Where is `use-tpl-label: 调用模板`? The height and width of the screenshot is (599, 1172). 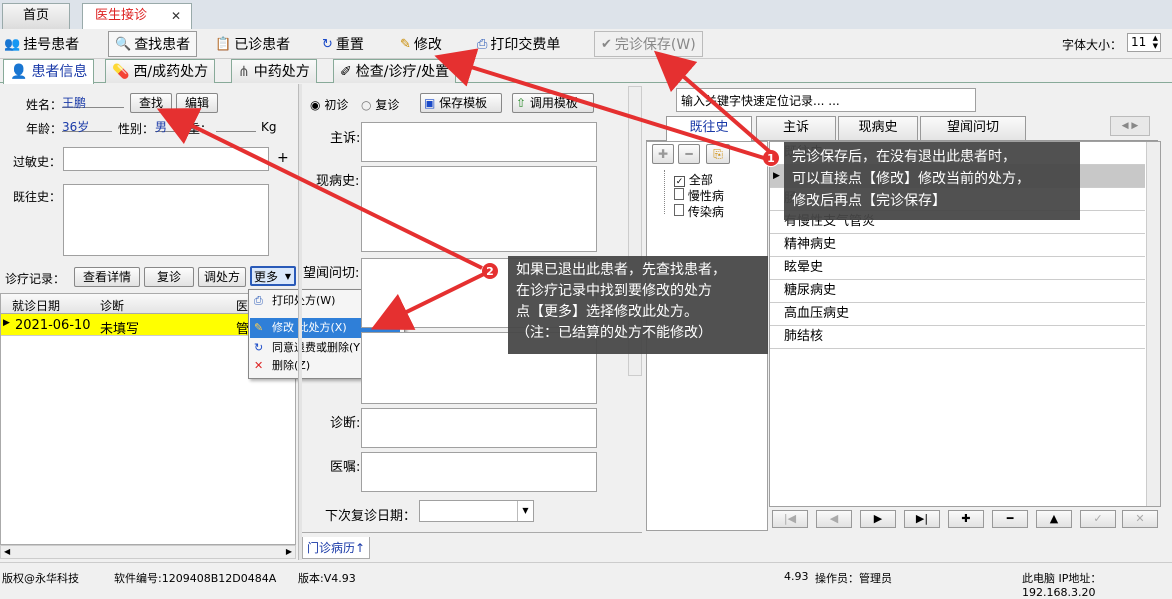
use-tpl-label: 调用模板 is located at coordinates (553, 103).